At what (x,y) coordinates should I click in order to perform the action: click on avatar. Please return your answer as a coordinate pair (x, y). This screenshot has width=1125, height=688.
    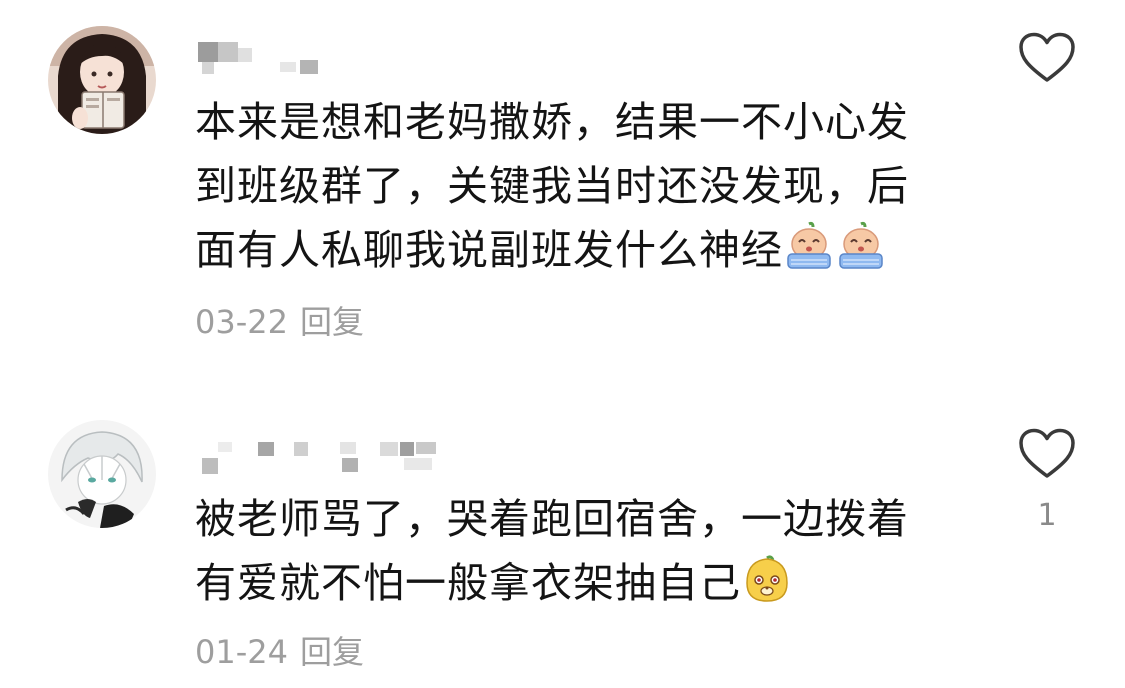
    Looking at the image, I should click on (102, 474).